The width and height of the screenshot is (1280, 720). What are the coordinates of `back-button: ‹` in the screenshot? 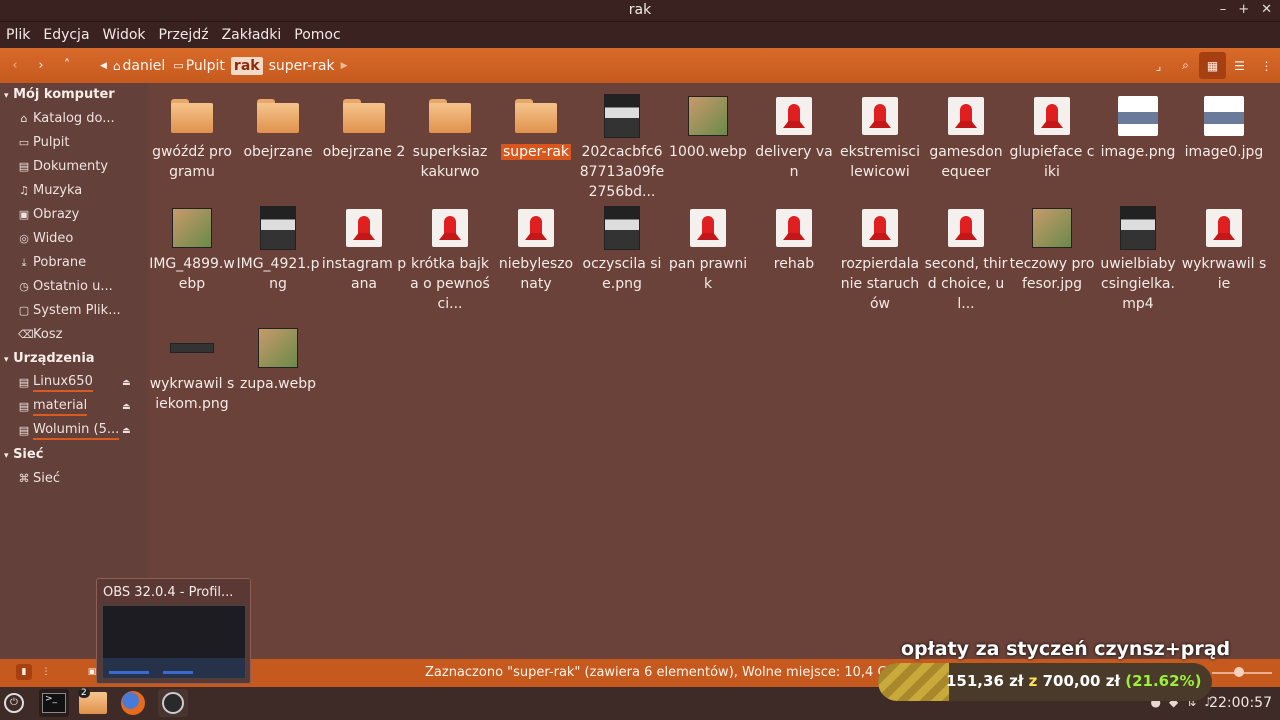 It's located at (15, 66).